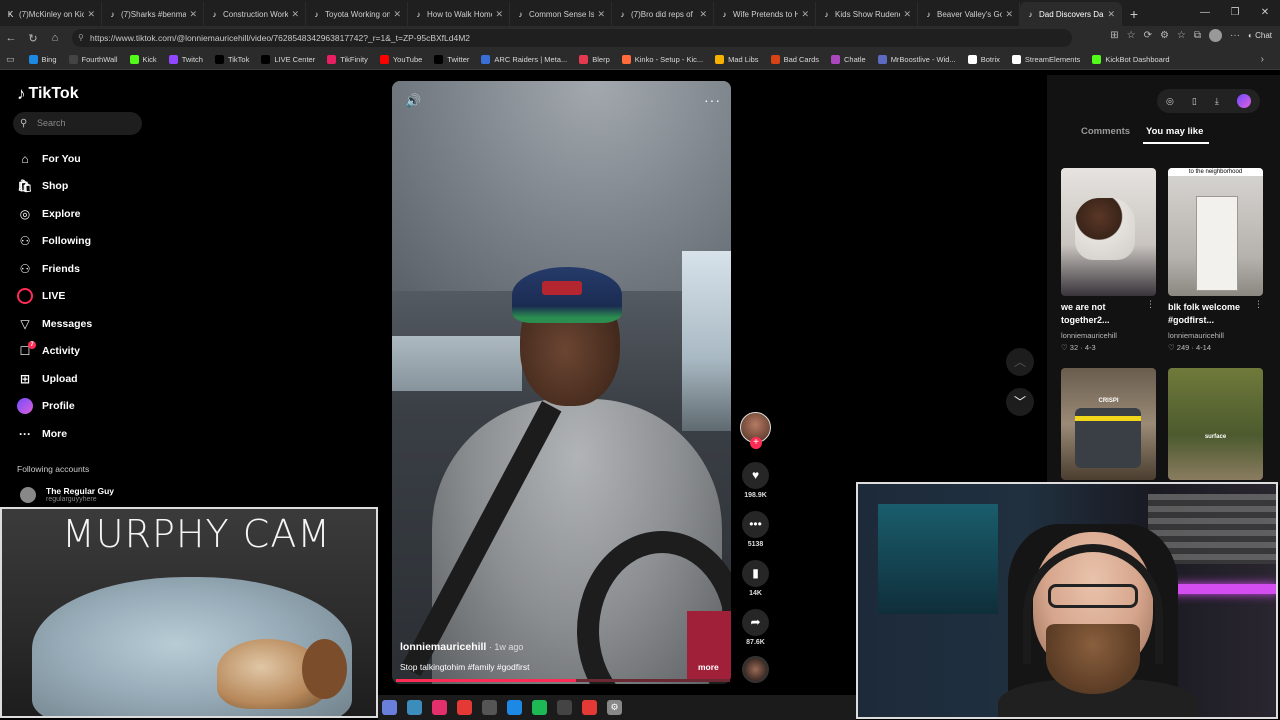  What do you see at coordinates (451, 59) in the screenshot?
I see `bookmark-item: Twitter` at bounding box center [451, 59].